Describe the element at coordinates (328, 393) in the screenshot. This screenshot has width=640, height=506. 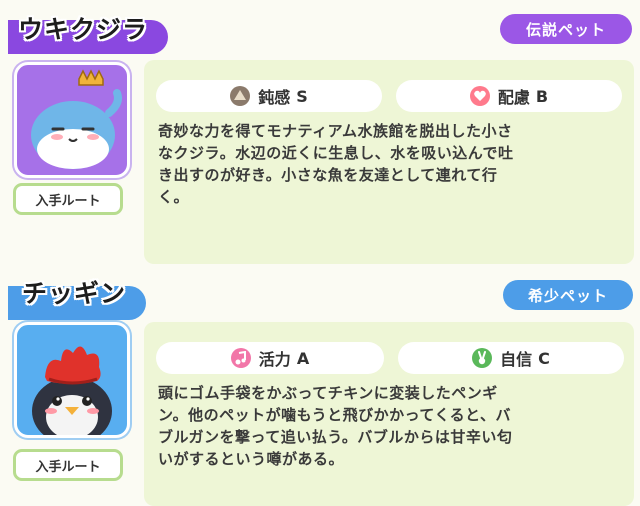
I see `description-line: 頭にゴム手袋をかぶってチキンに変装したペンギ` at that location.